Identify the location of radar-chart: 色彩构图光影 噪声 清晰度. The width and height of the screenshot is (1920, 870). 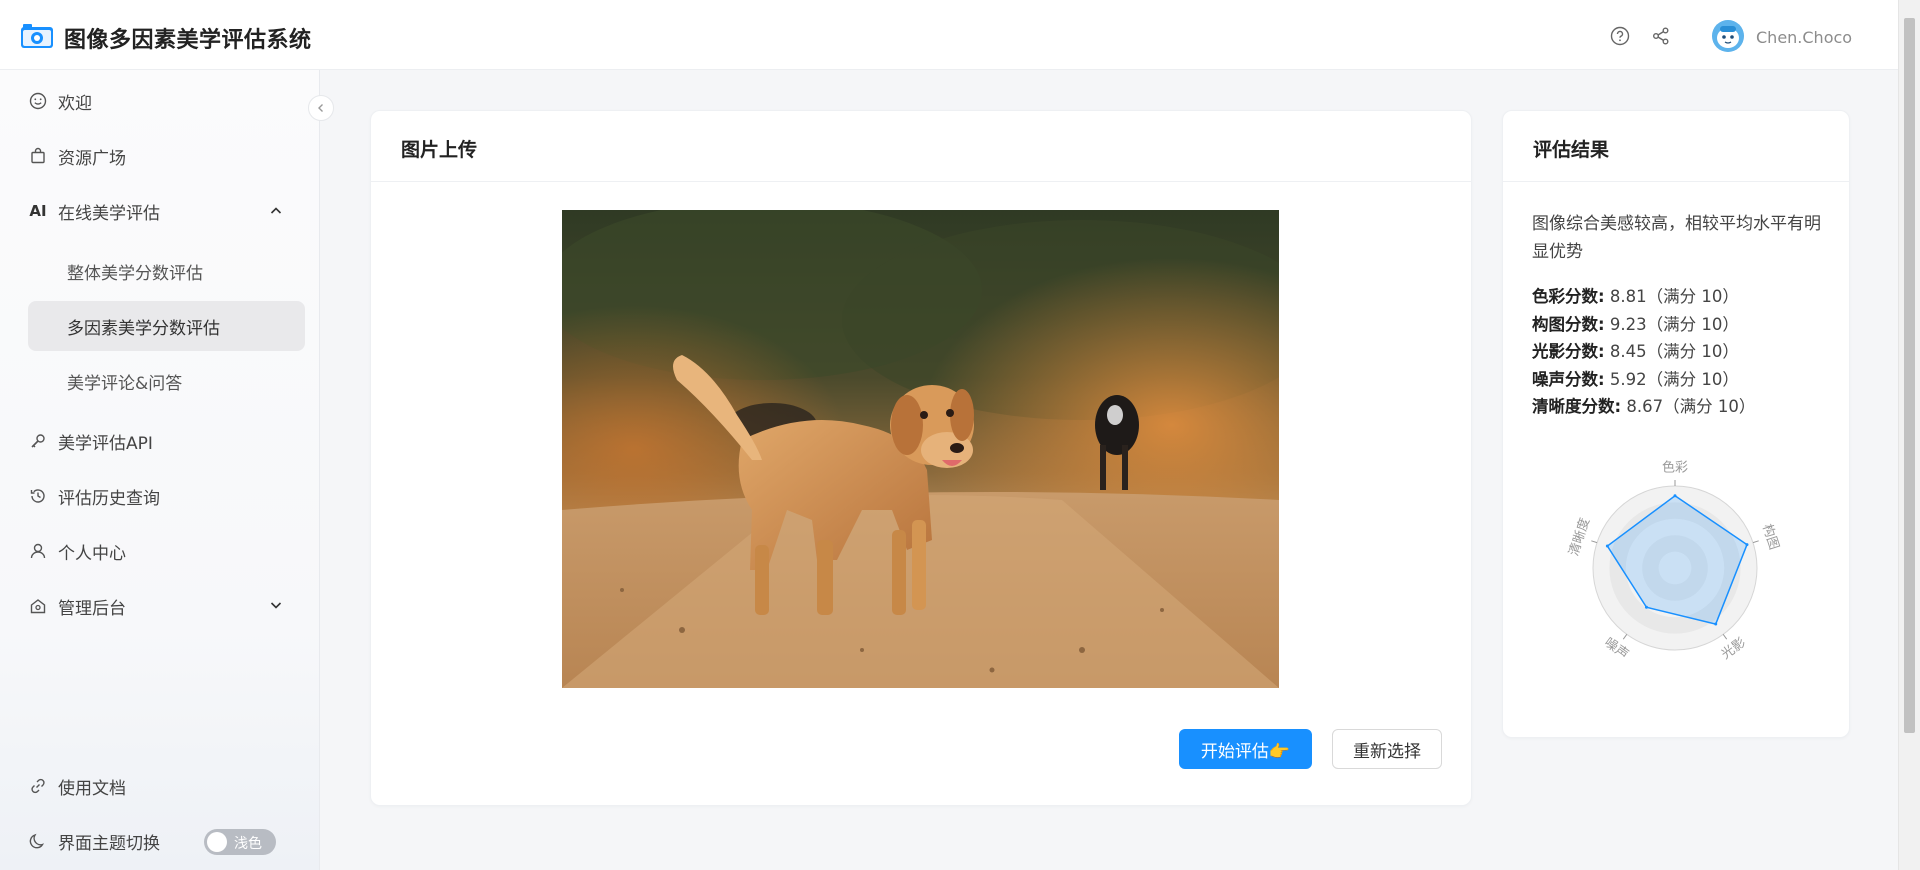
(1673, 561).